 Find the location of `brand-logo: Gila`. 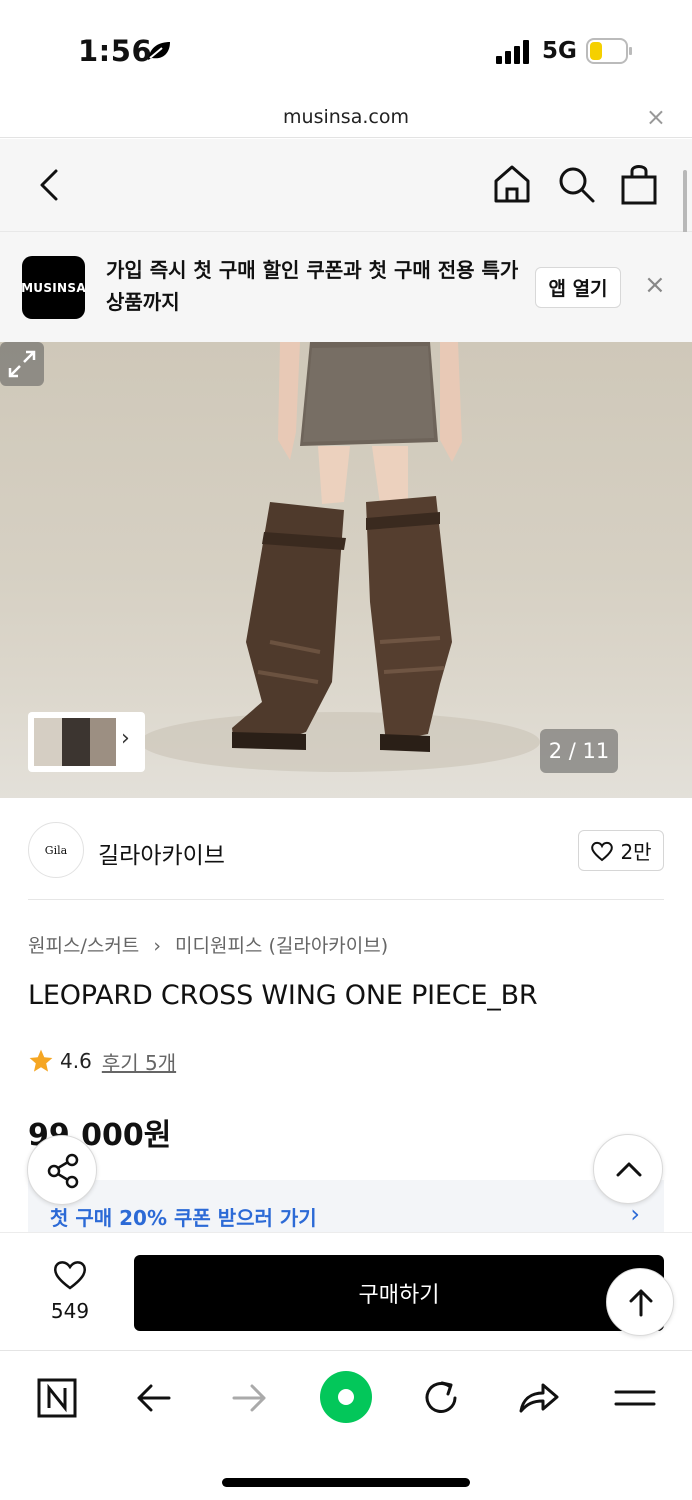

brand-logo: Gila is located at coordinates (56, 850).